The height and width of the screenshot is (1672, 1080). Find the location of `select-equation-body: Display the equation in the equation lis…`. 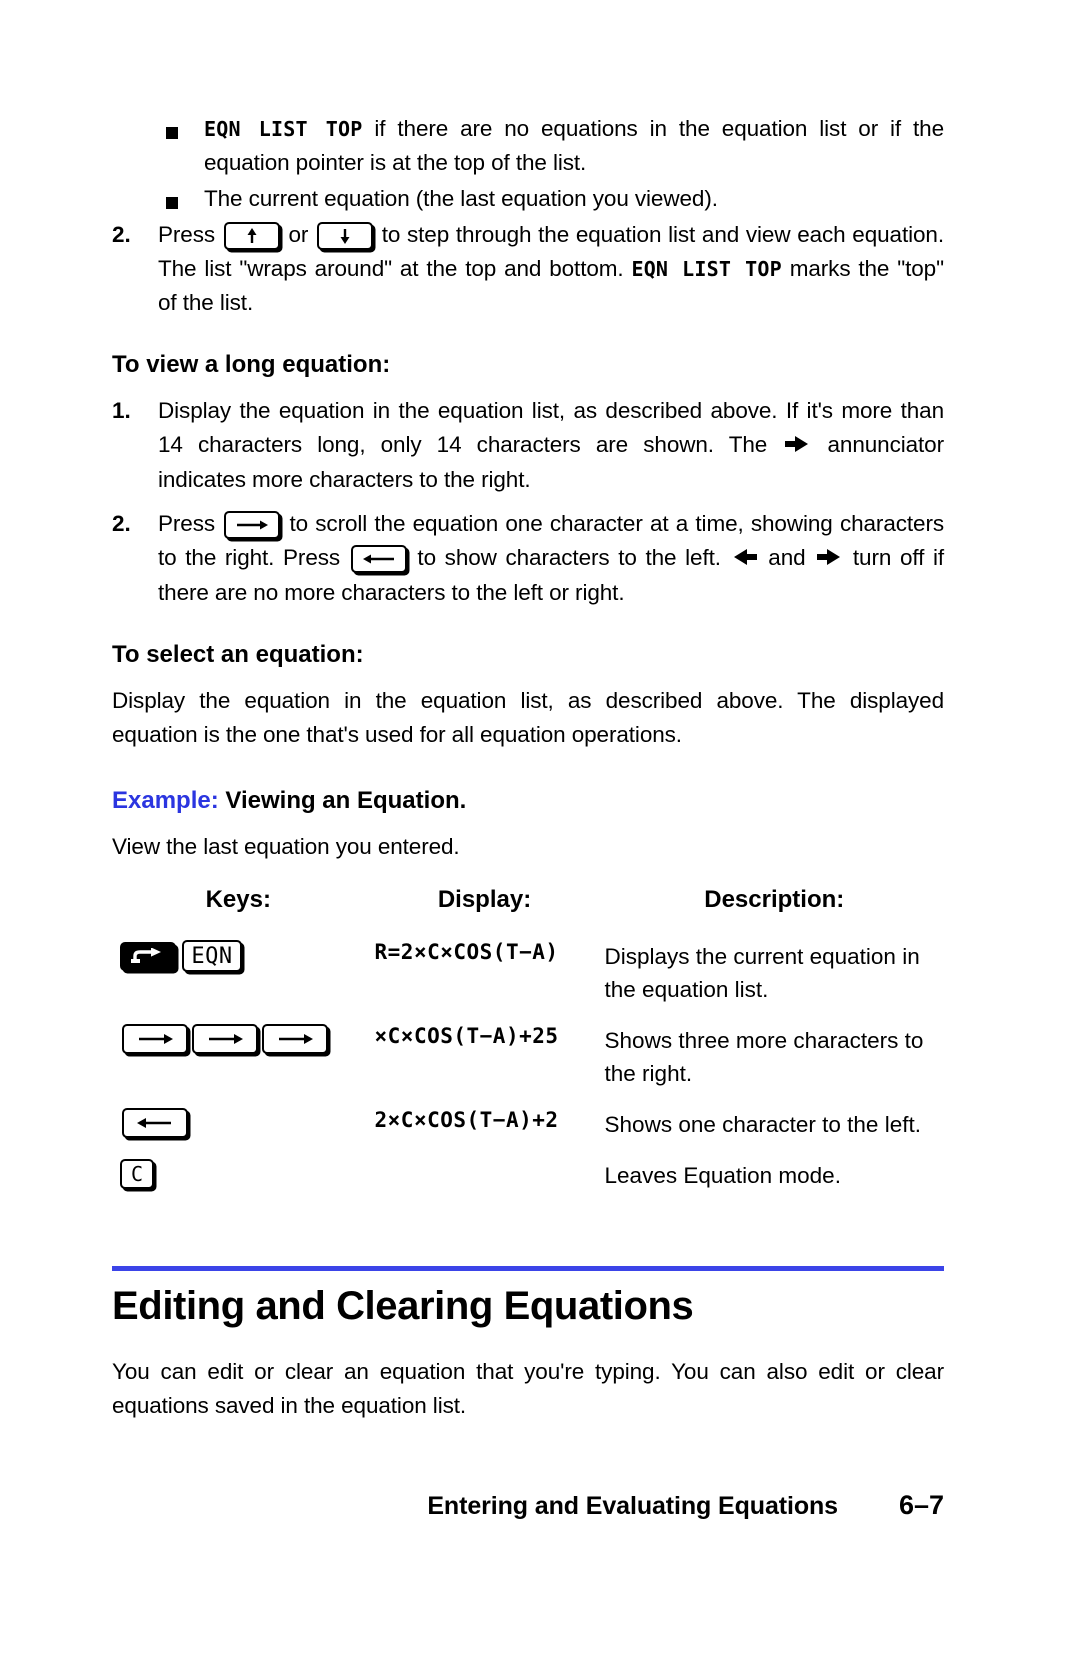

select-equation-body: Display the equation in the equation lis… is located at coordinates (528, 717).